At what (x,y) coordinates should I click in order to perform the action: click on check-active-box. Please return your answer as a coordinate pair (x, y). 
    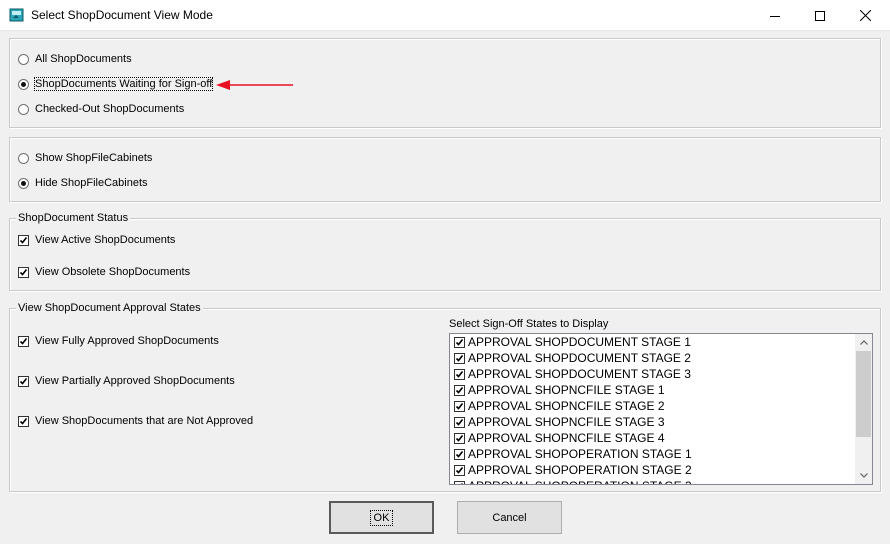
    Looking at the image, I should click on (23, 240).